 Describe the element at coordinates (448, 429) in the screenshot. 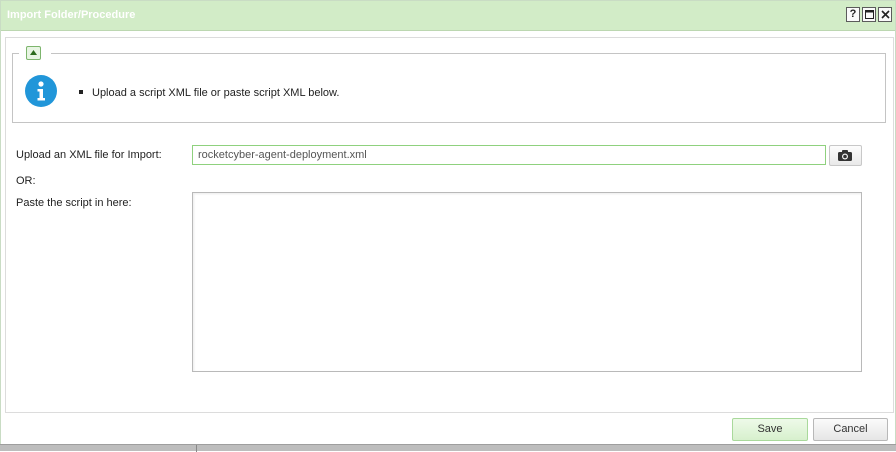

I see `dialog-footer: Save Cancel` at that location.